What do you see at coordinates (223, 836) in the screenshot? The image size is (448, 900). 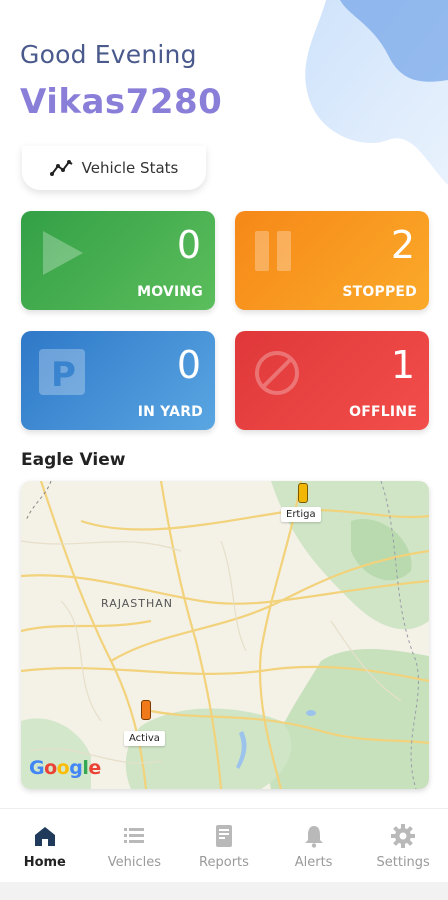 I see `report-icon` at bounding box center [223, 836].